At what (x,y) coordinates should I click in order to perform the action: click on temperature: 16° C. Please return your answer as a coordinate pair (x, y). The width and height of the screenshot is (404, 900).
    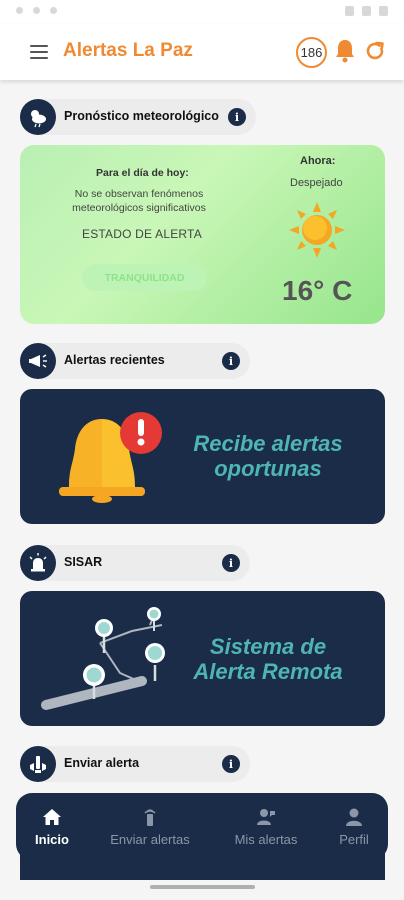
    Looking at the image, I should click on (317, 290).